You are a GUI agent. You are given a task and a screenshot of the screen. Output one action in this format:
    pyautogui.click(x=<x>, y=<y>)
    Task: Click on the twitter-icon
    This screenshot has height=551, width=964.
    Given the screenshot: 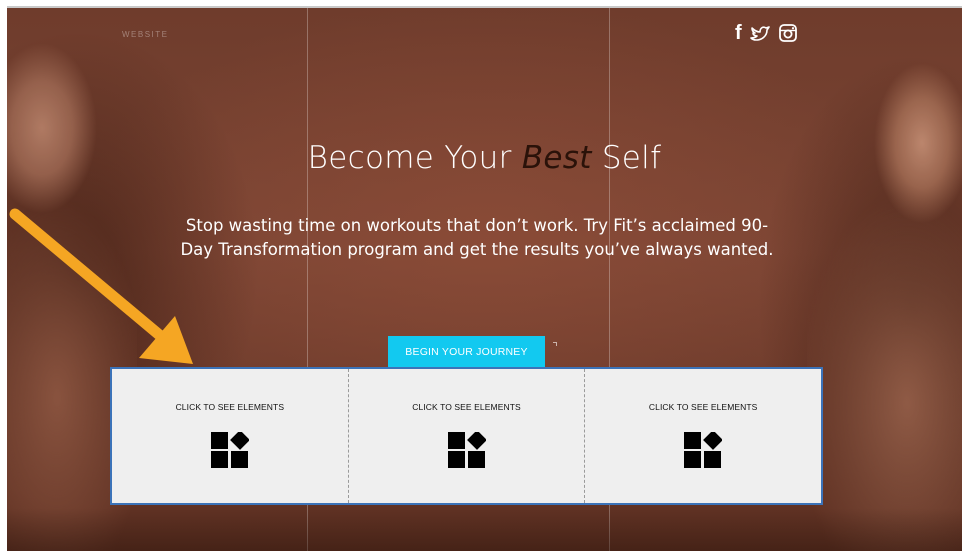 What is the action you would take?
    pyautogui.click(x=759, y=33)
    